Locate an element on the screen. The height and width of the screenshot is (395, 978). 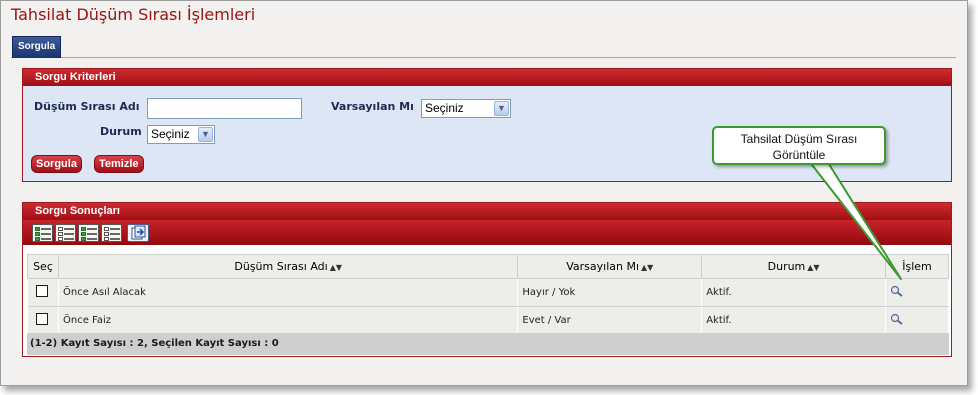
dusum-adi-cell: Önce Asıl Alacak is located at coordinates (288, 292).